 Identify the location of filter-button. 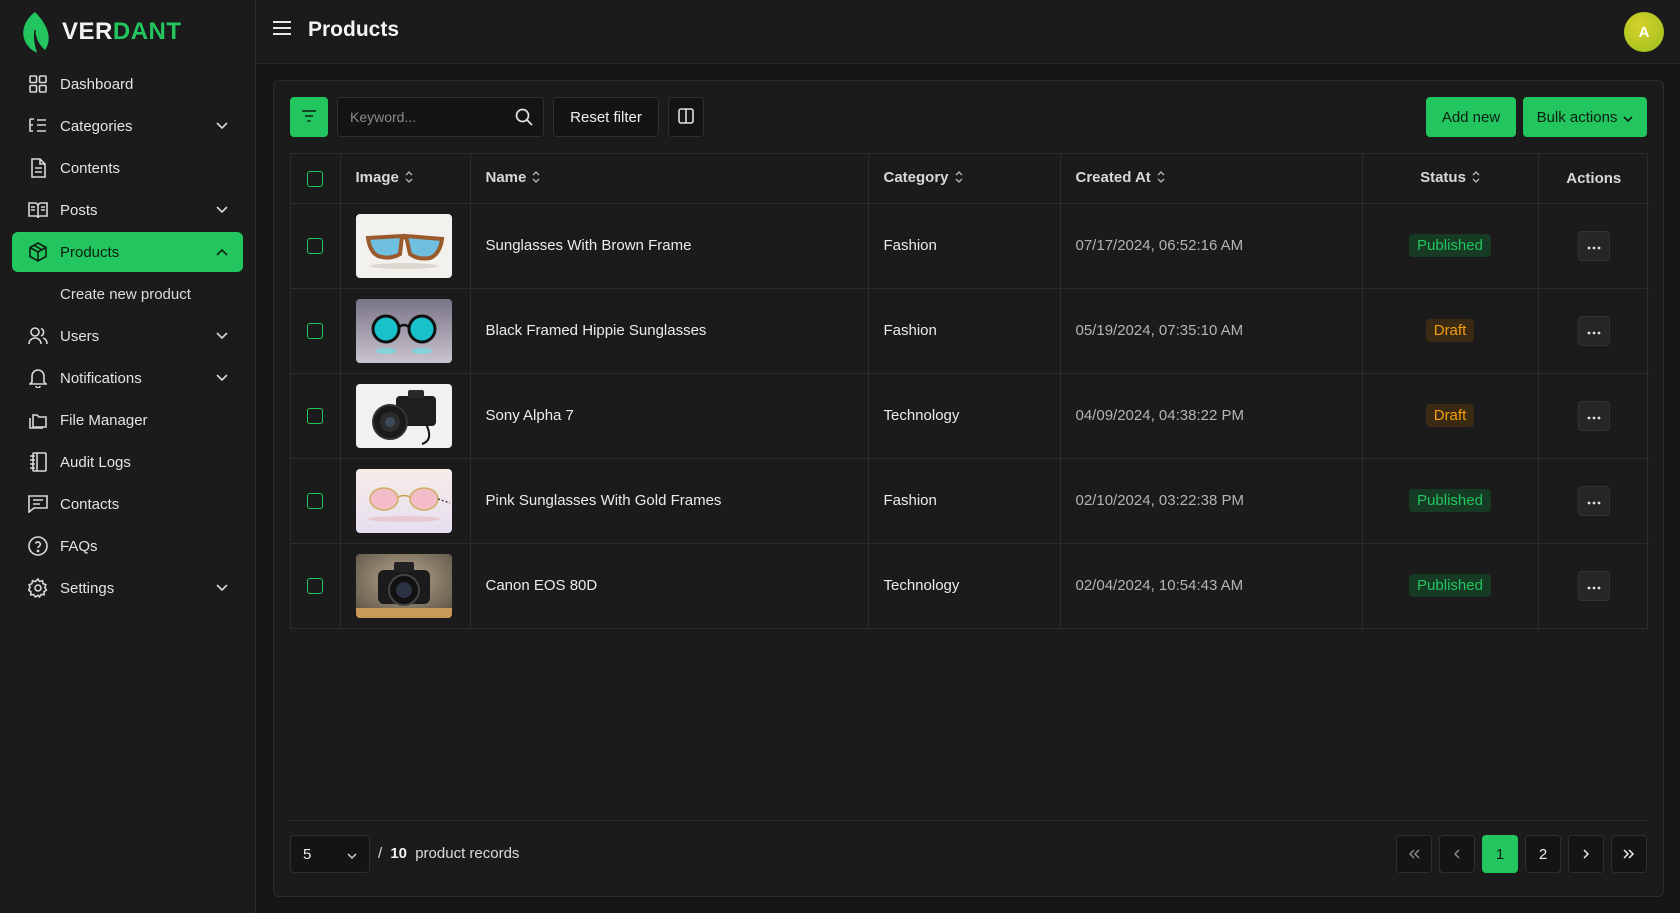
(309, 117).